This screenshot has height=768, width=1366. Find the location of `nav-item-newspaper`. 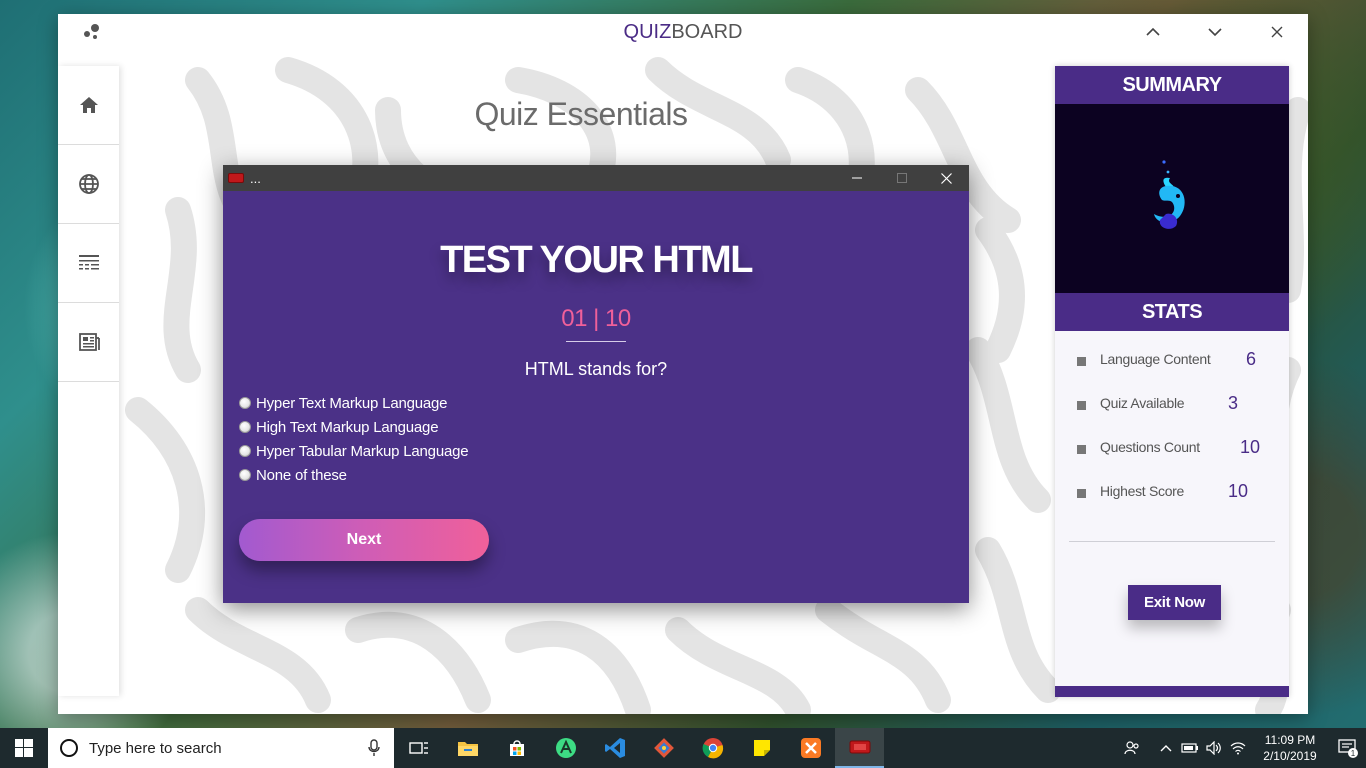

nav-item-newspaper is located at coordinates (88, 342).